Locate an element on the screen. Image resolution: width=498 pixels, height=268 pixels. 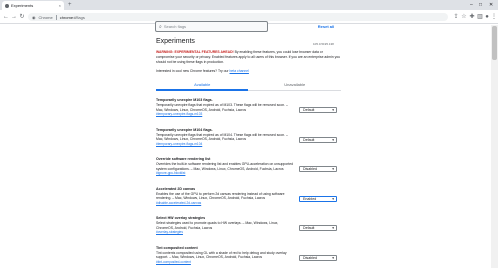
tab-unavailable: Unavailable is located at coordinates (295, 85).